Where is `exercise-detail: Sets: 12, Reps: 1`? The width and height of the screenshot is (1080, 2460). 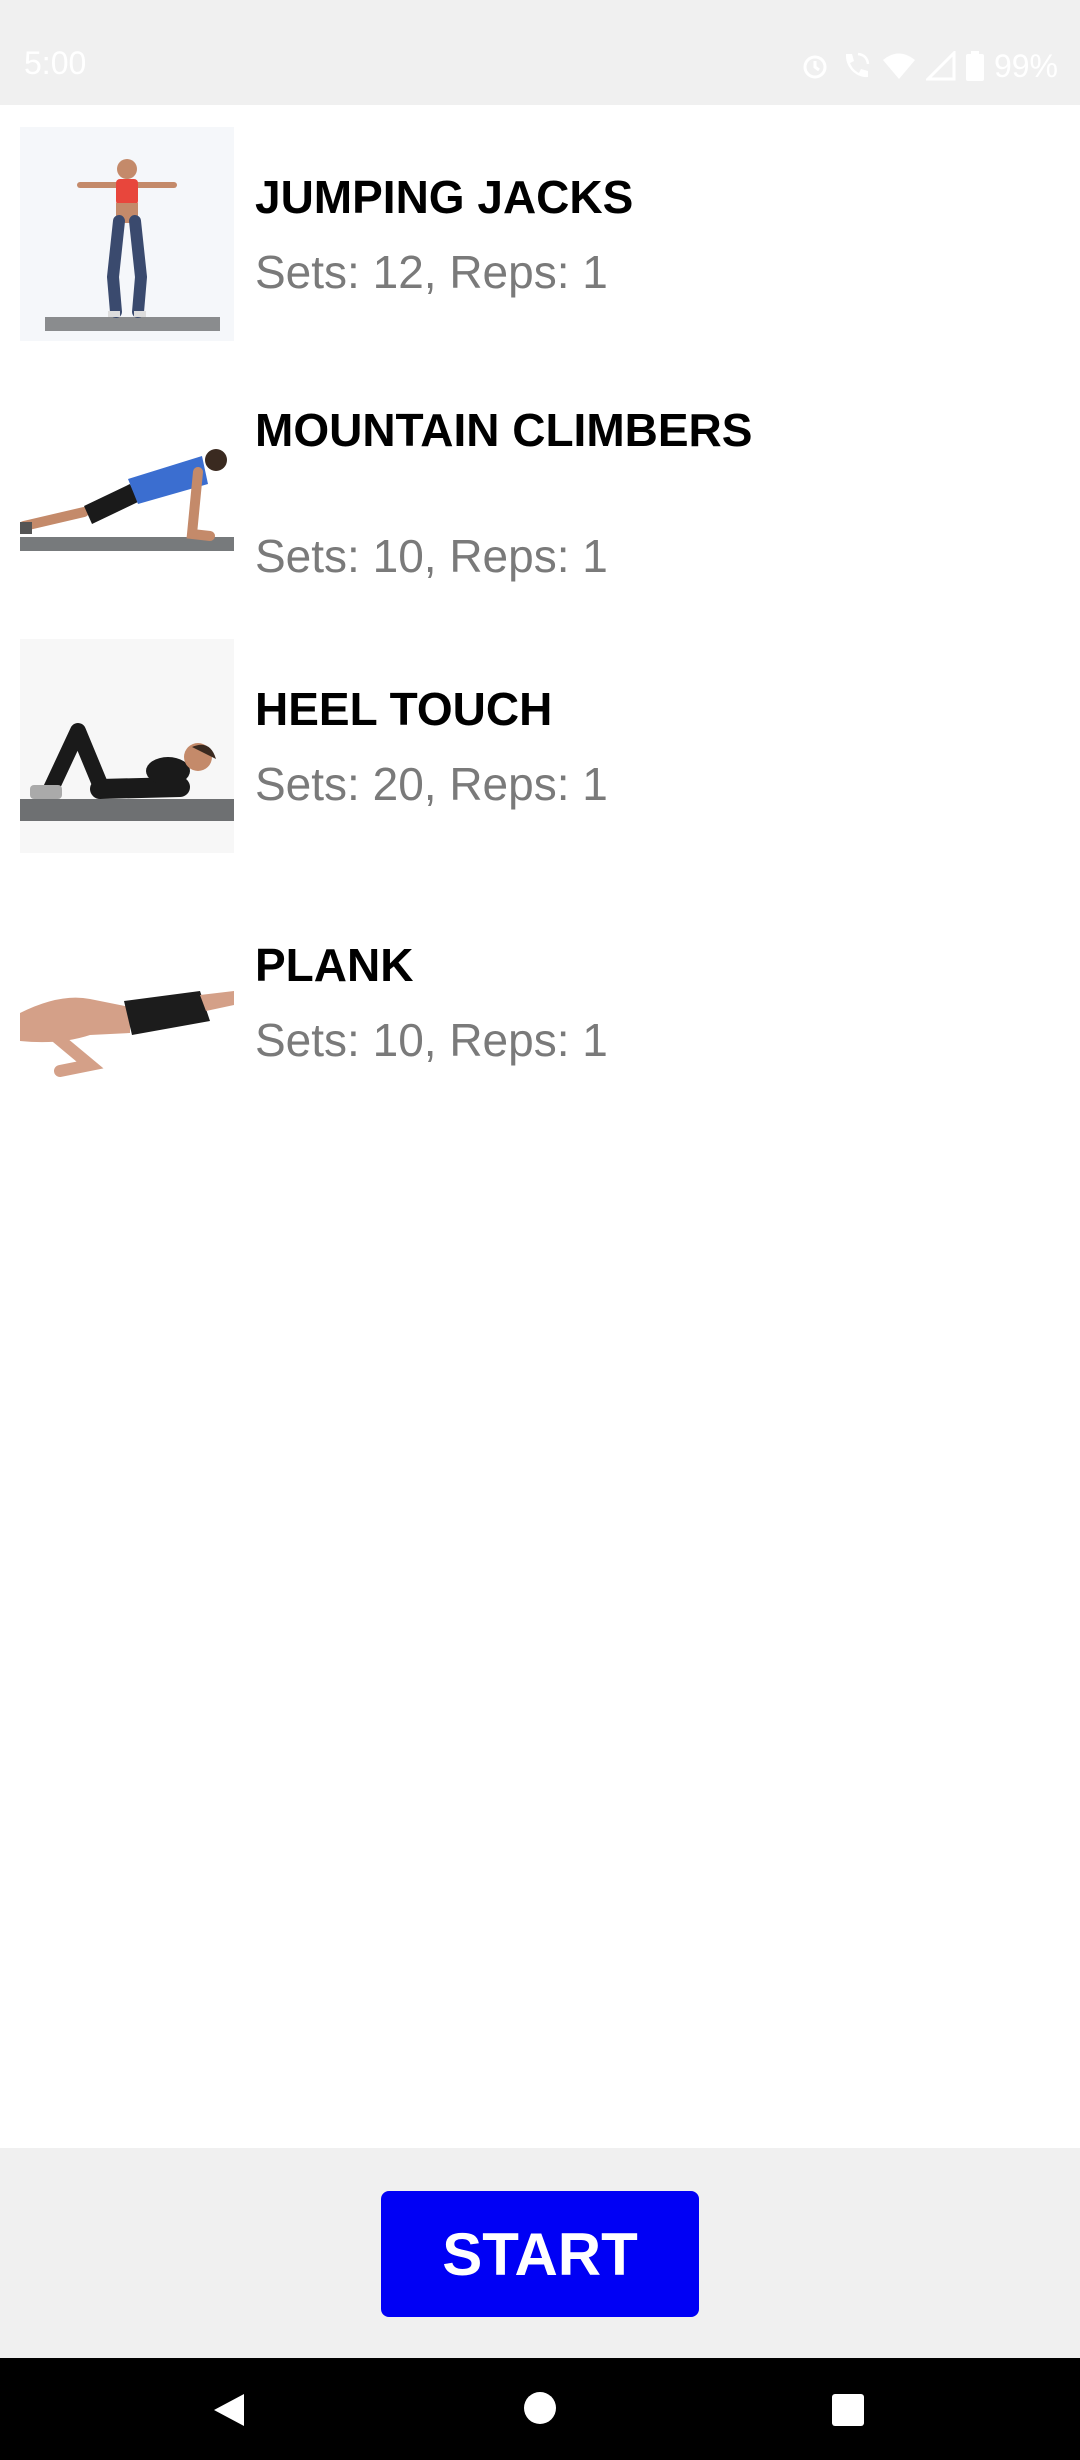 exercise-detail: Sets: 12, Reps: 1 is located at coordinates (431, 272).